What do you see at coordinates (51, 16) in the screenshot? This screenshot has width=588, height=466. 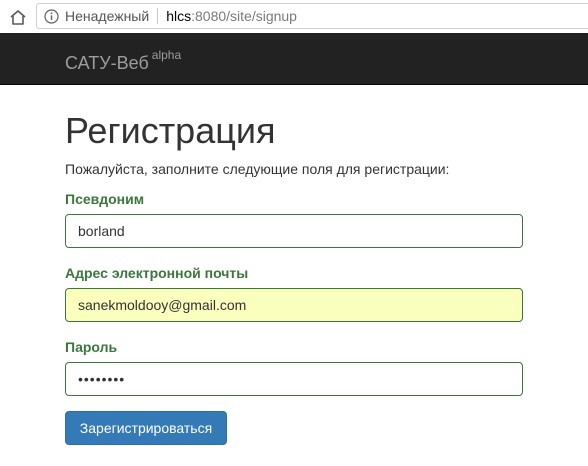 I see `info-icon` at bounding box center [51, 16].